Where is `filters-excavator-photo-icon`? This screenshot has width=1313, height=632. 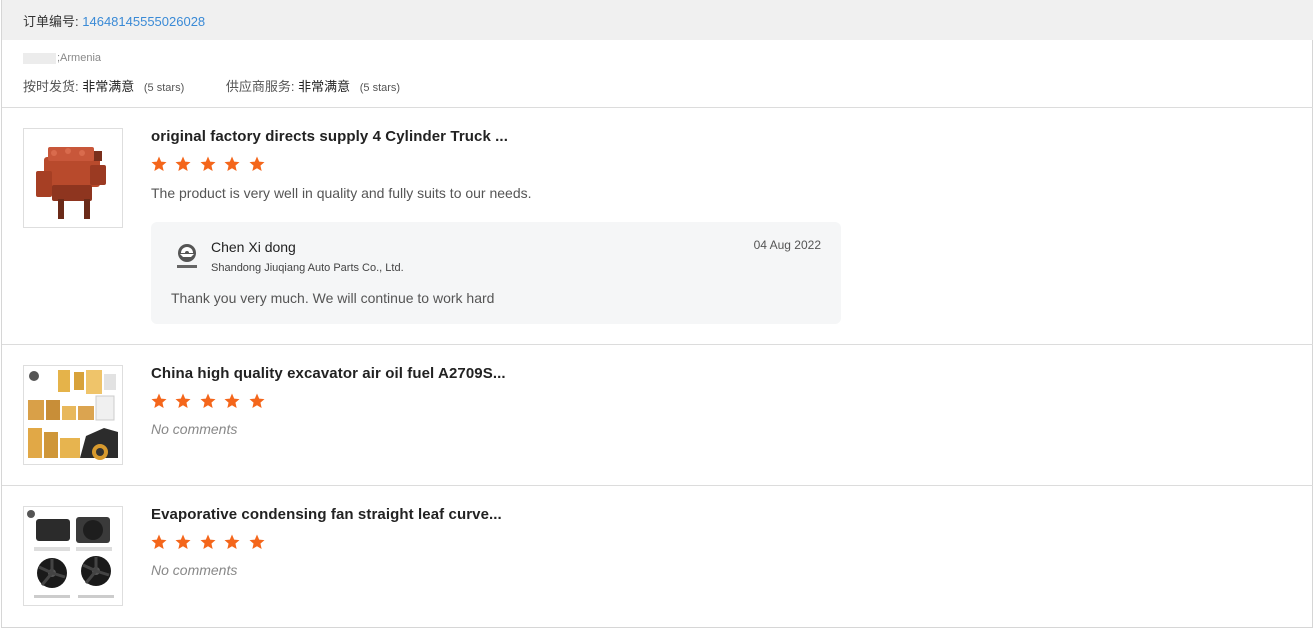
filters-excavator-photo-icon is located at coordinates (73, 415).